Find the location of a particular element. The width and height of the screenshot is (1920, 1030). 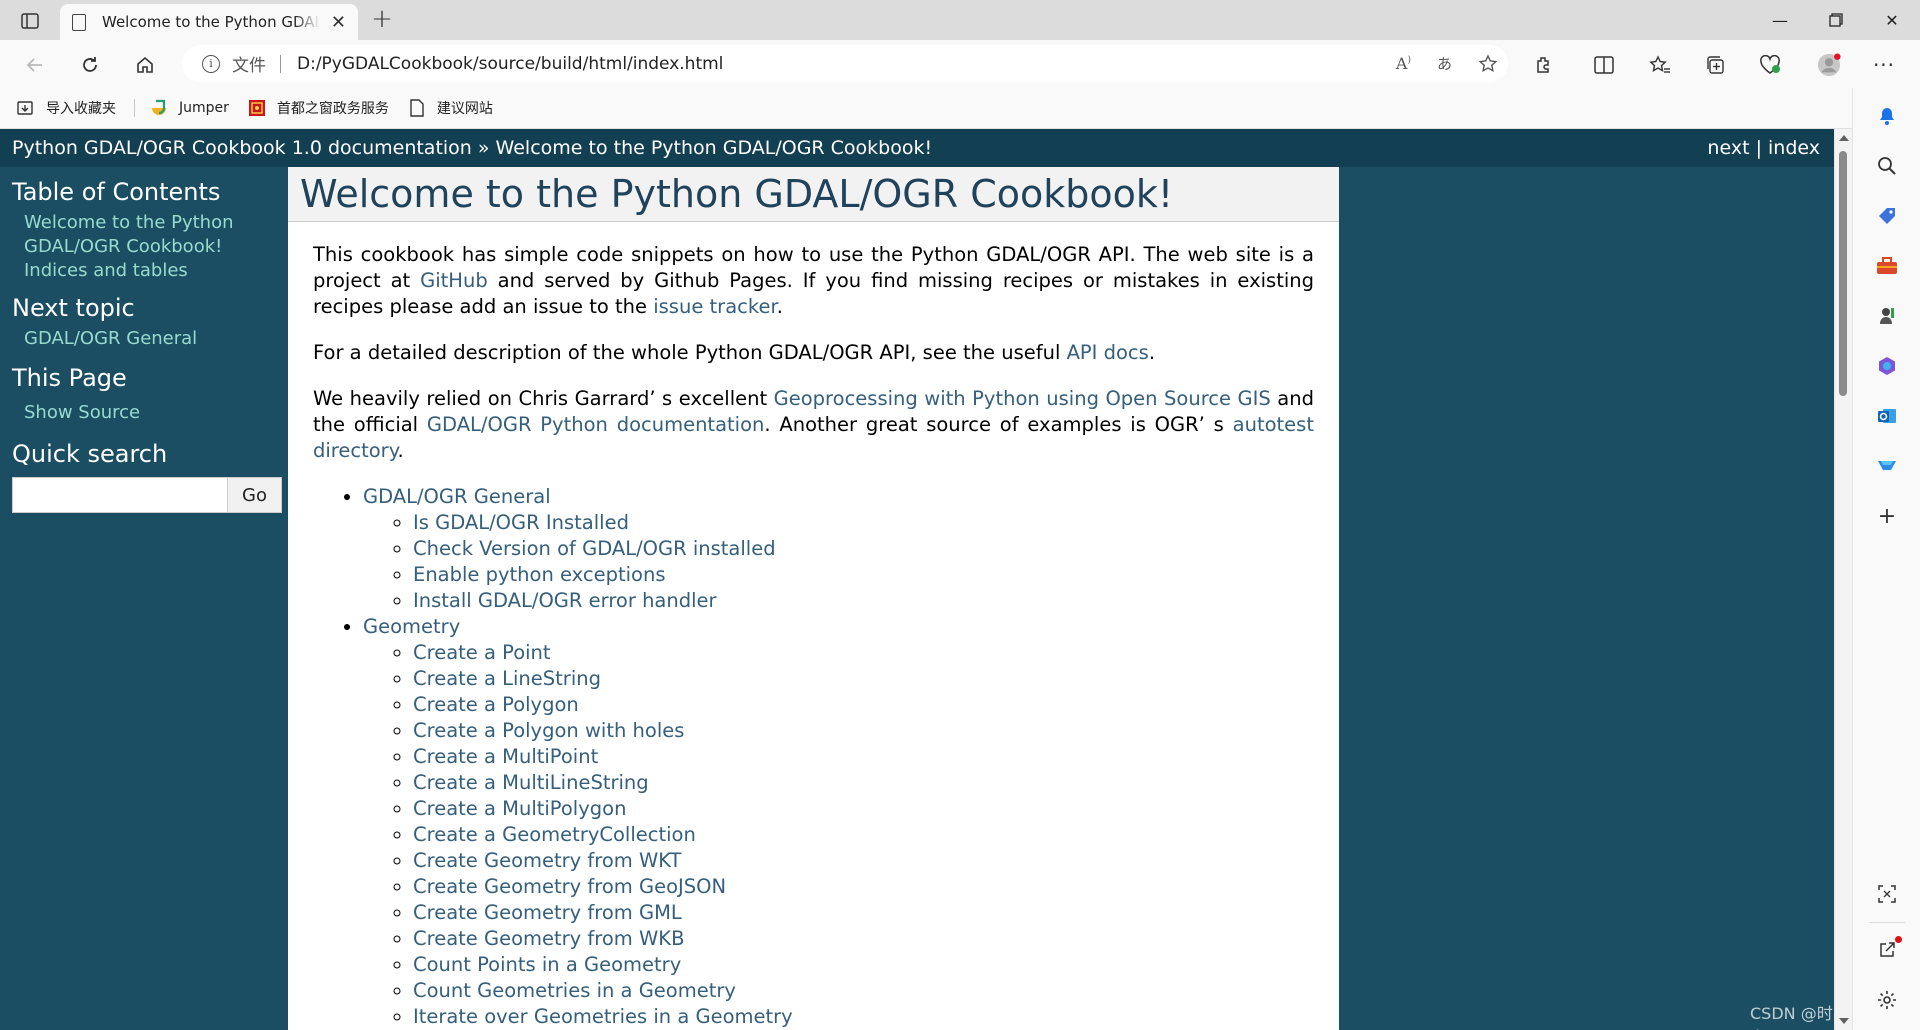

gdal-python-docs-link: GDAL/OGR Python documentation is located at coordinates (595, 424).